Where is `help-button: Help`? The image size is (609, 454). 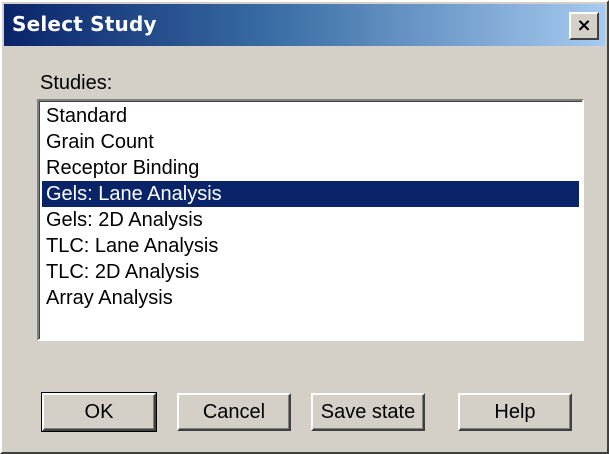
help-button: Help is located at coordinates (515, 412).